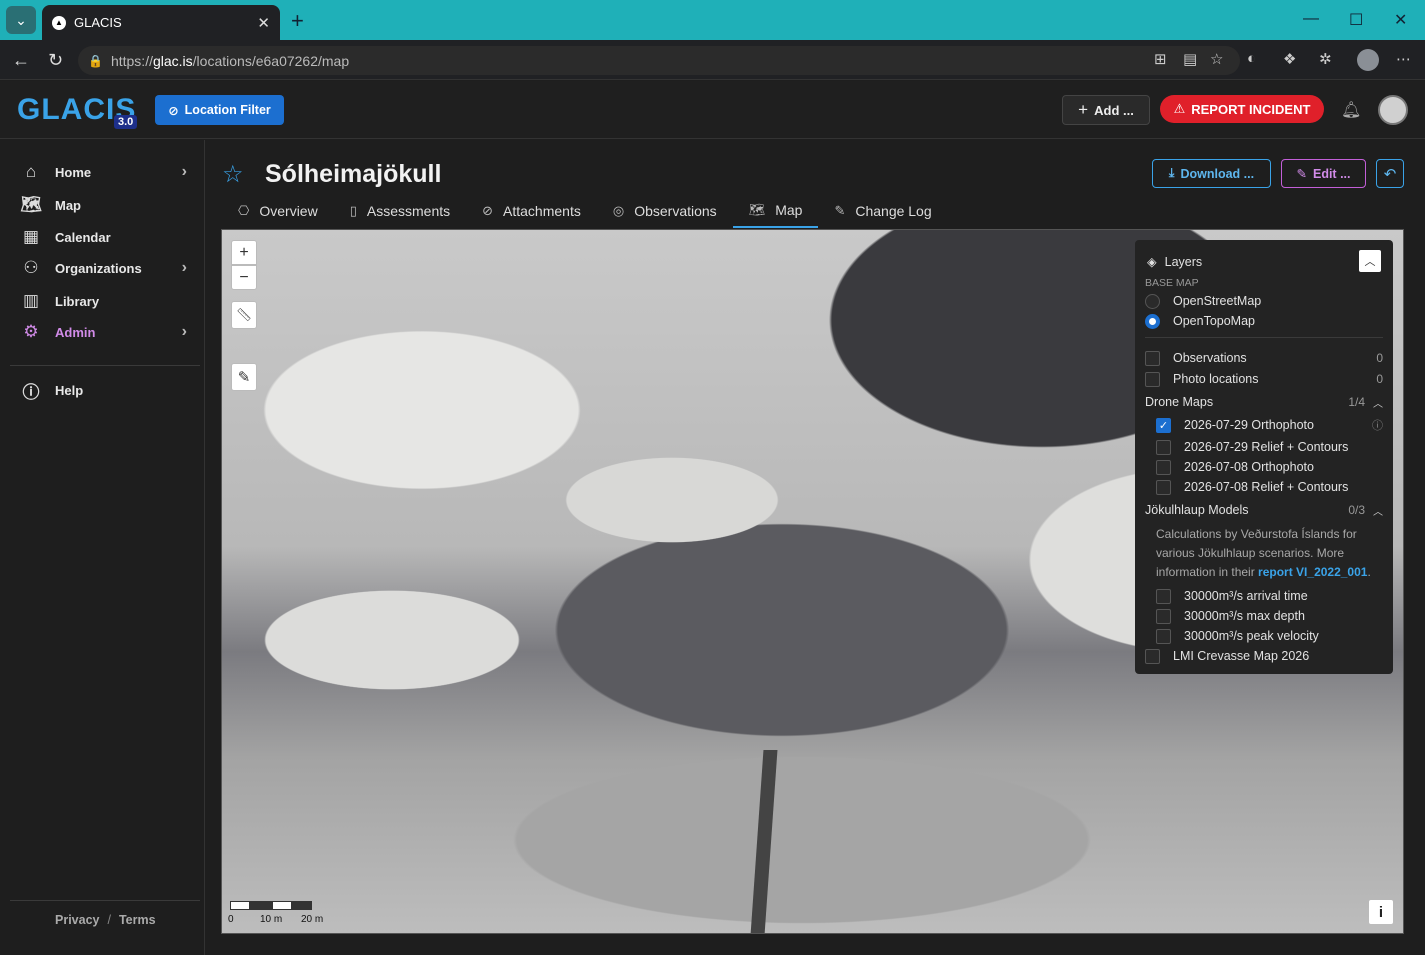 The image size is (1425, 955). Describe the element at coordinates (297, 21) in the screenshot. I see `new-tab-button: +` at that location.